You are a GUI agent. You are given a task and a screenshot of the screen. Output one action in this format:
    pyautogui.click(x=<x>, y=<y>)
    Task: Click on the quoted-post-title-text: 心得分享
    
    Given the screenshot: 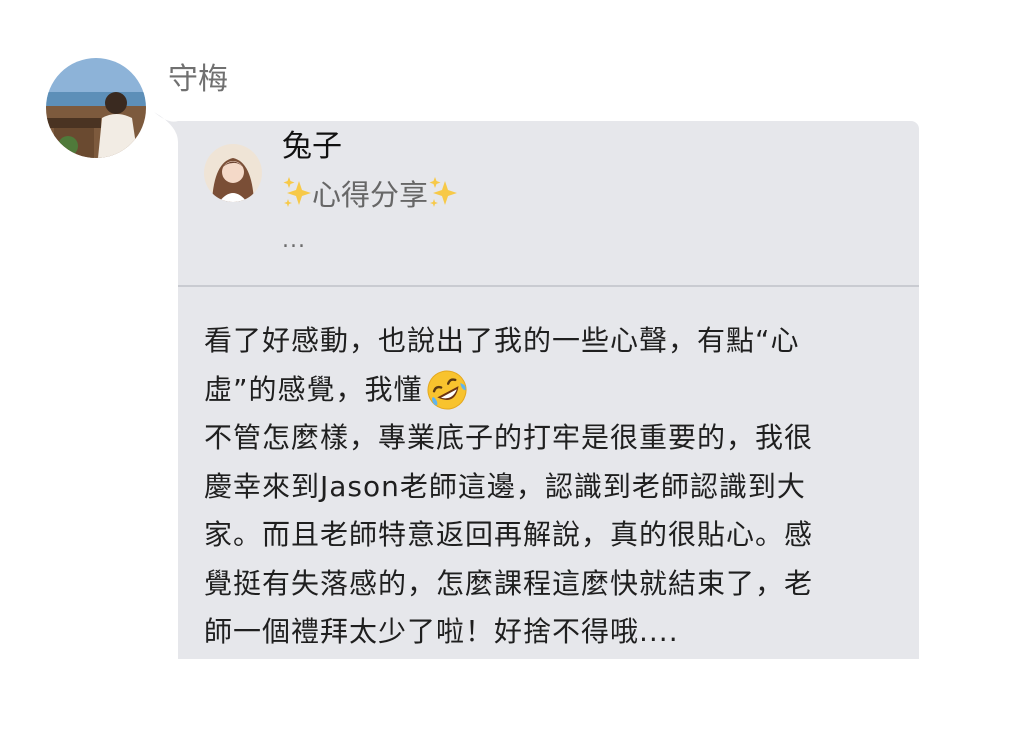 What is the action you would take?
    pyautogui.click(x=370, y=195)
    